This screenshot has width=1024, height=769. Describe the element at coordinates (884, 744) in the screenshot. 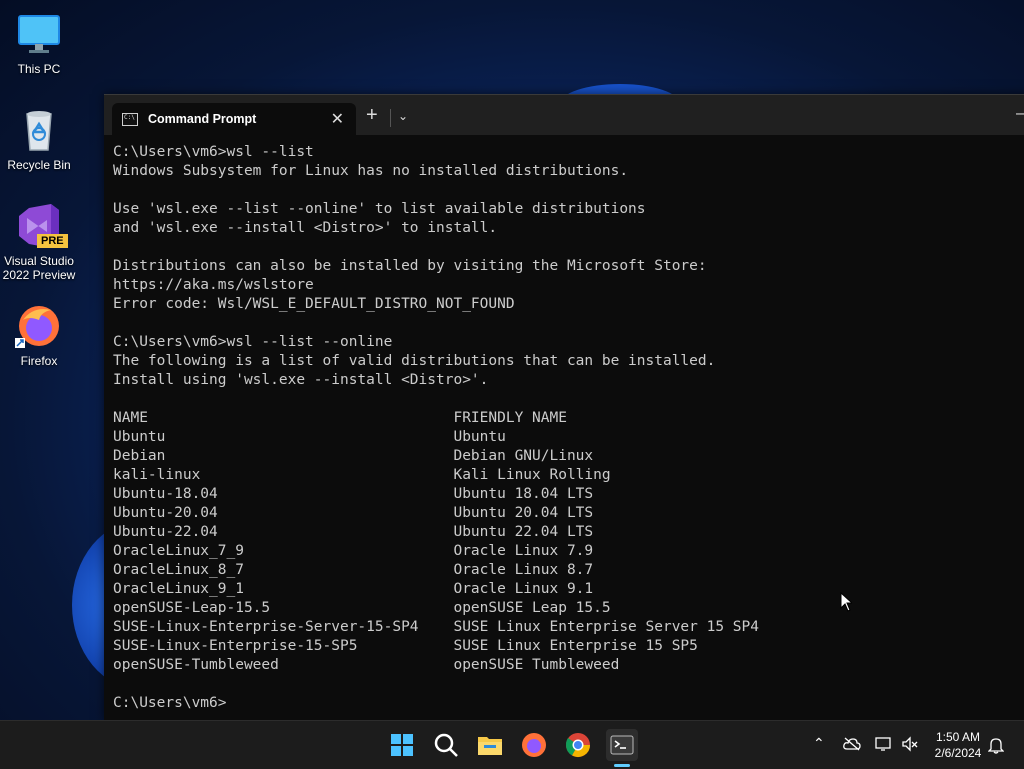

I see `network-icon` at that location.